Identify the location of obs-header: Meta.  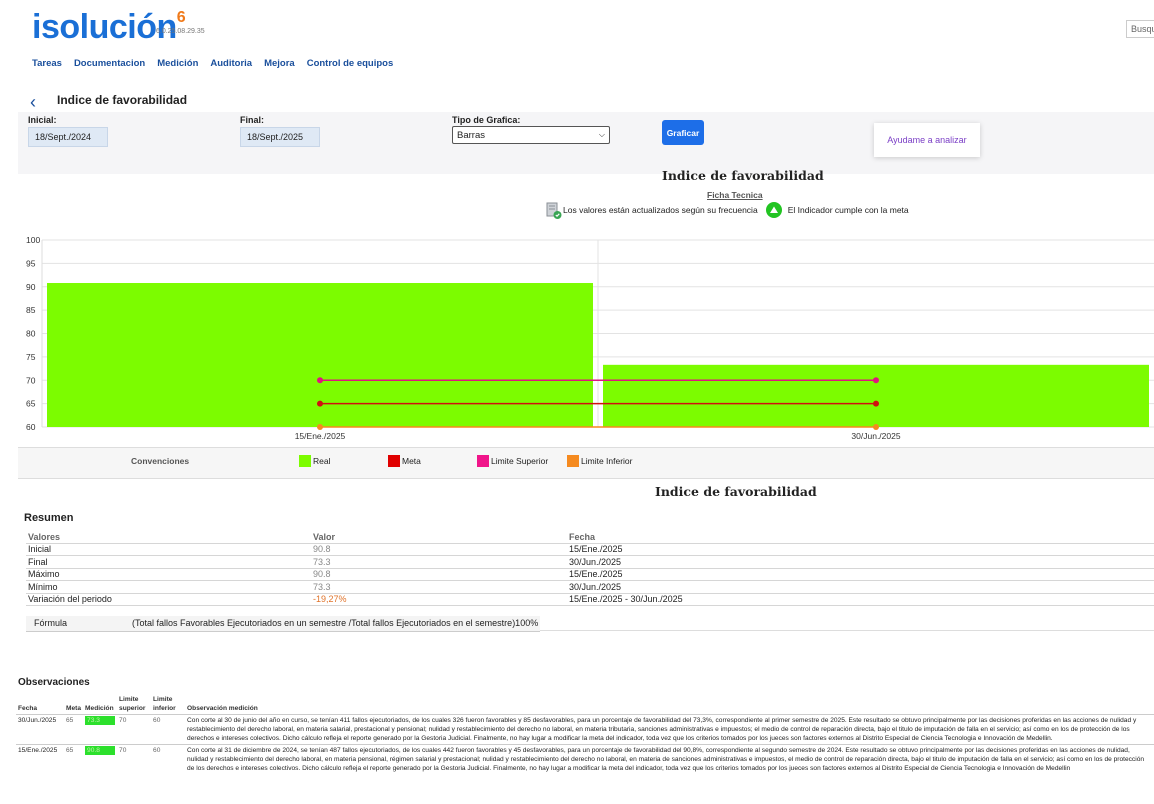
(74, 708).